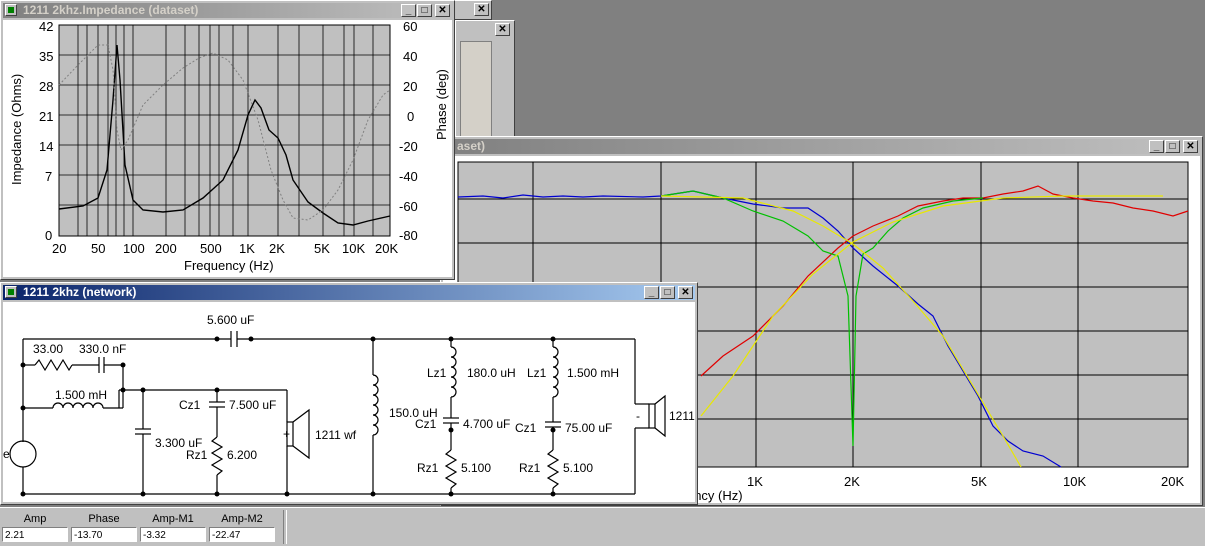 The width and height of the screenshot is (1205, 546). What do you see at coordinates (211, 248) in the screenshot?
I see `freq-tick: 500` at bounding box center [211, 248].